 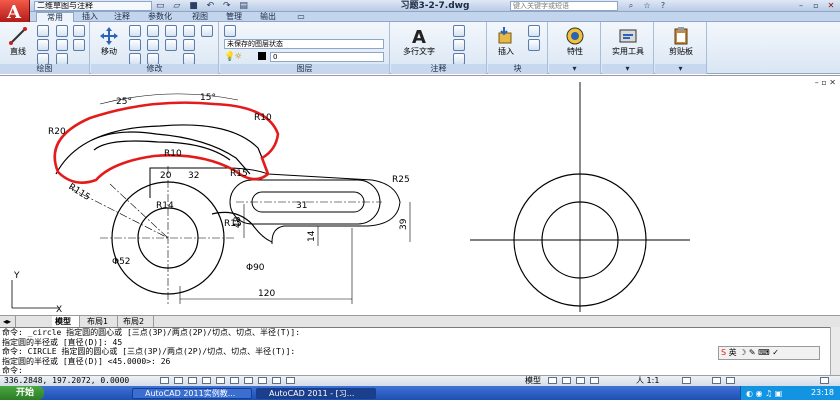 I want to click on quick-view-icon, so click(x=566, y=380).